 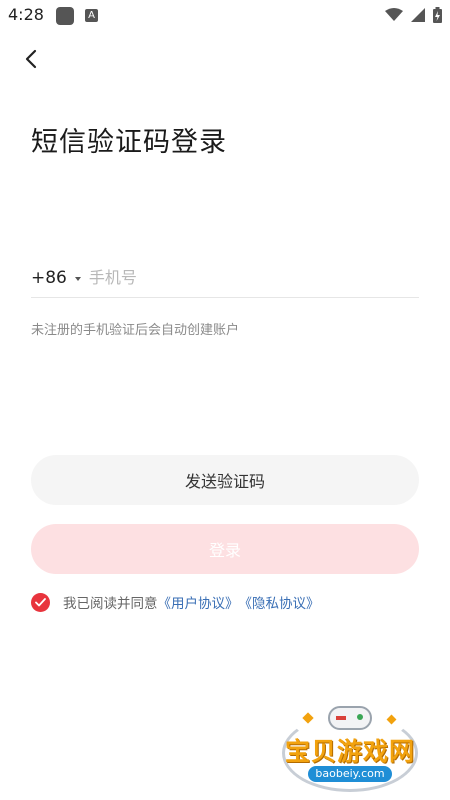 What do you see at coordinates (49, 278) in the screenshot?
I see `country-code: +86` at bounding box center [49, 278].